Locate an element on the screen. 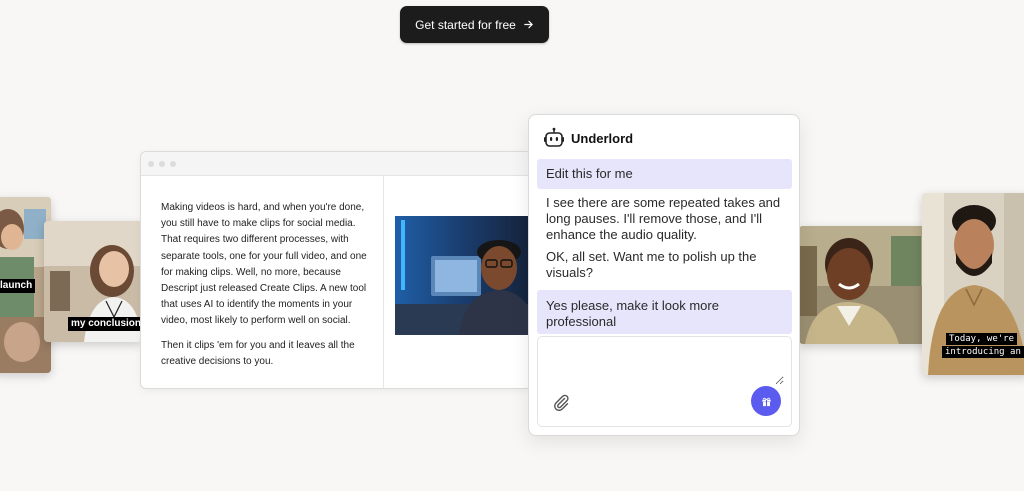  get-started-label: Get started for free is located at coordinates (465, 24).